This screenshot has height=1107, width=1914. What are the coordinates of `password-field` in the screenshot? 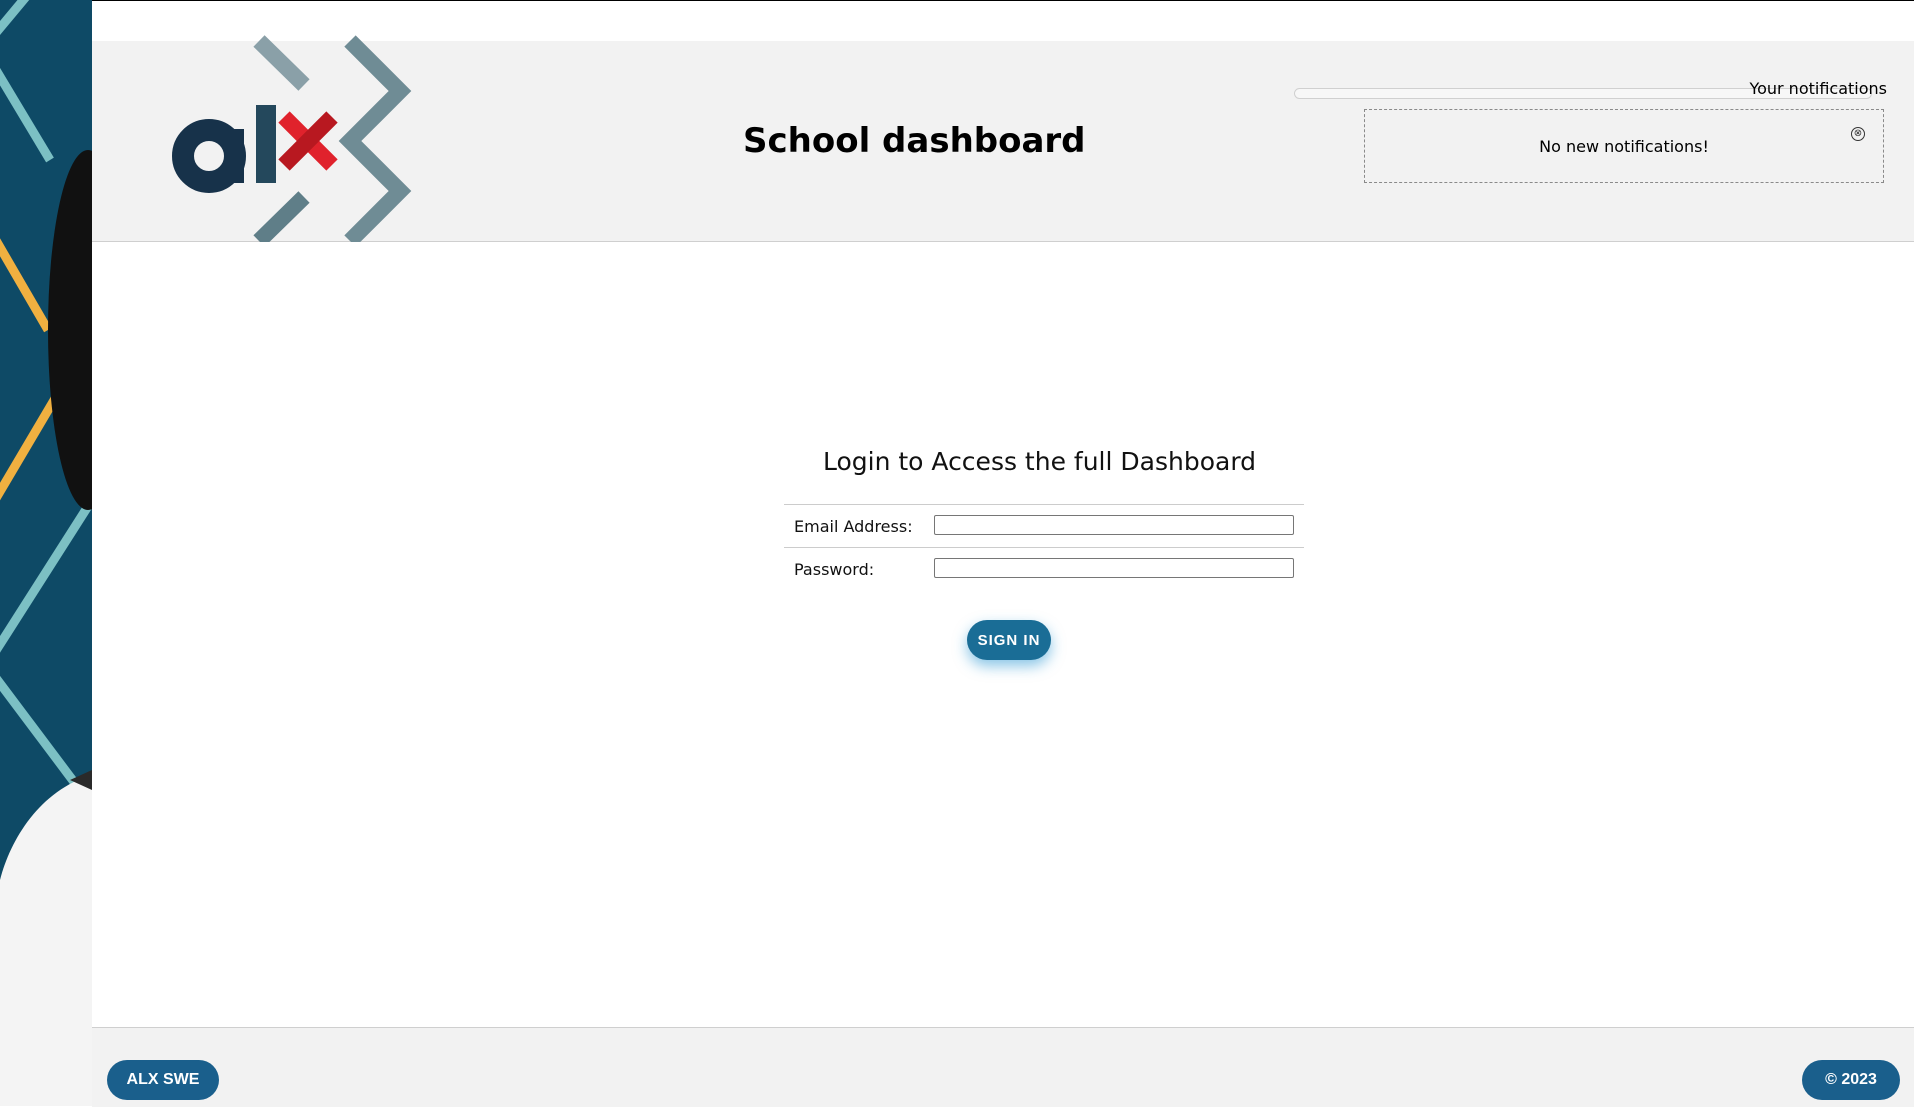 It's located at (1114, 568).